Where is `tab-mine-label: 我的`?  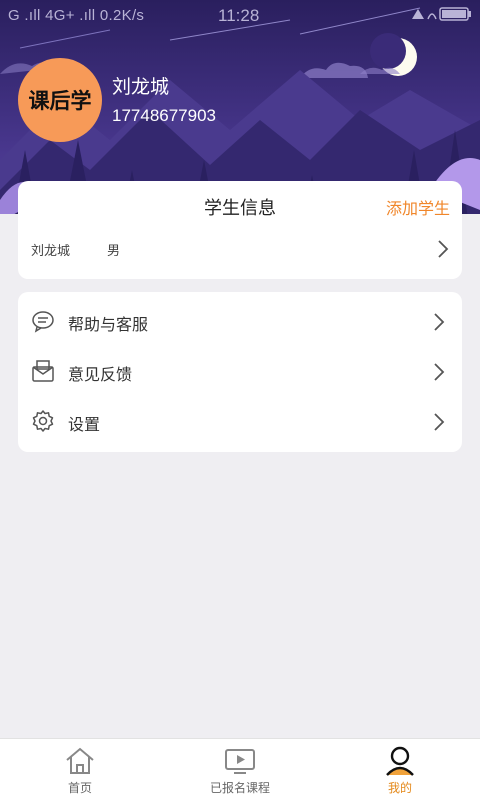 tab-mine-label: 我的 is located at coordinates (399, 788).